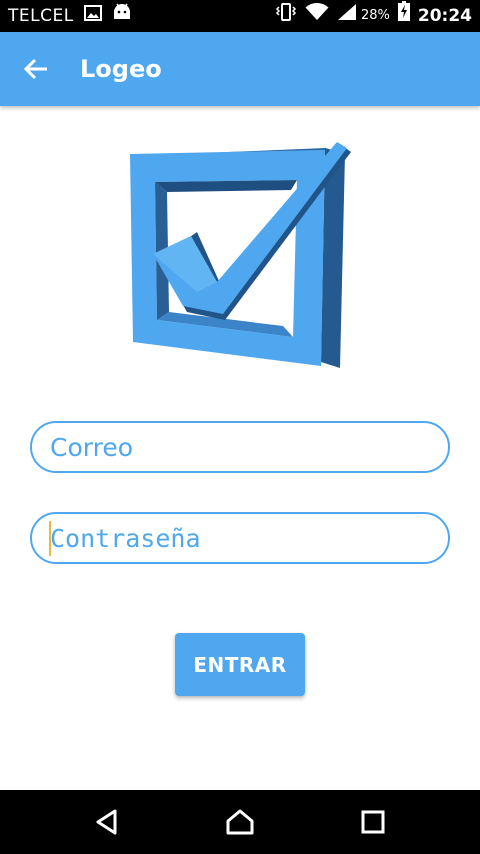 The width and height of the screenshot is (480, 854). I want to click on arrow-back-icon, so click(35, 69).